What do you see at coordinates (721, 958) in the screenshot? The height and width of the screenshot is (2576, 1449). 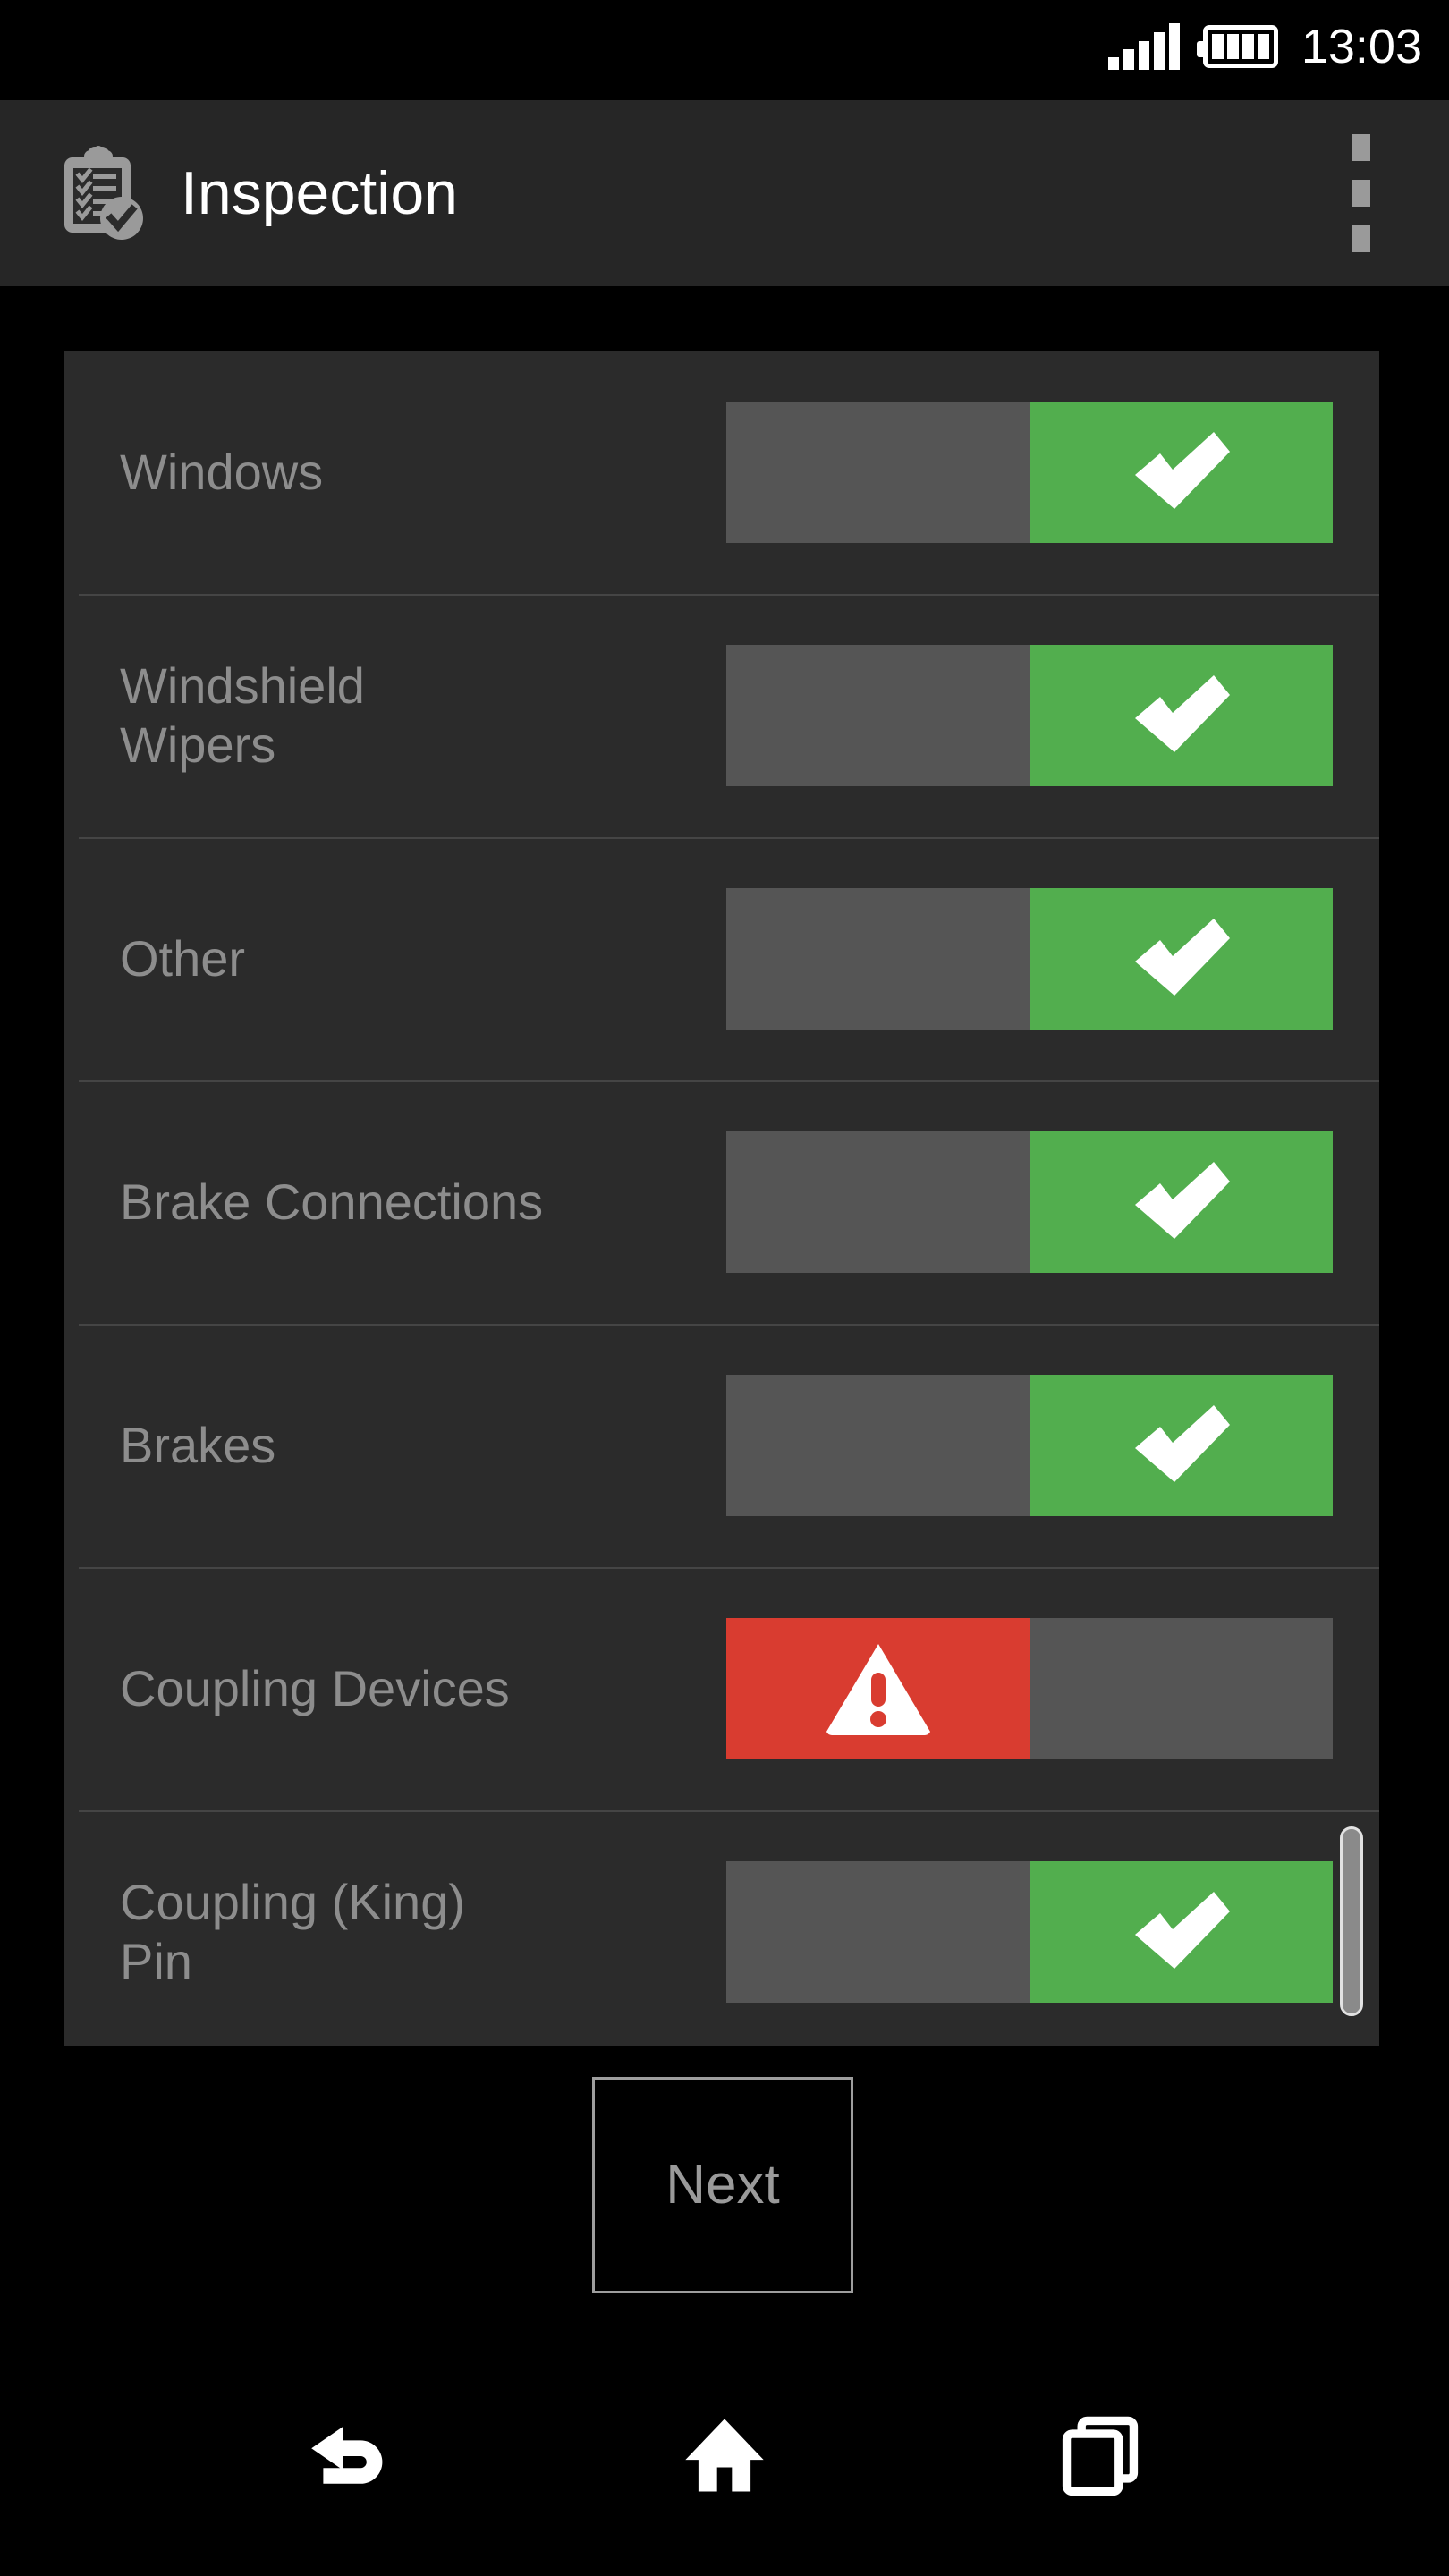 I see `inspection-row: Other` at bounding box center [721, 958].